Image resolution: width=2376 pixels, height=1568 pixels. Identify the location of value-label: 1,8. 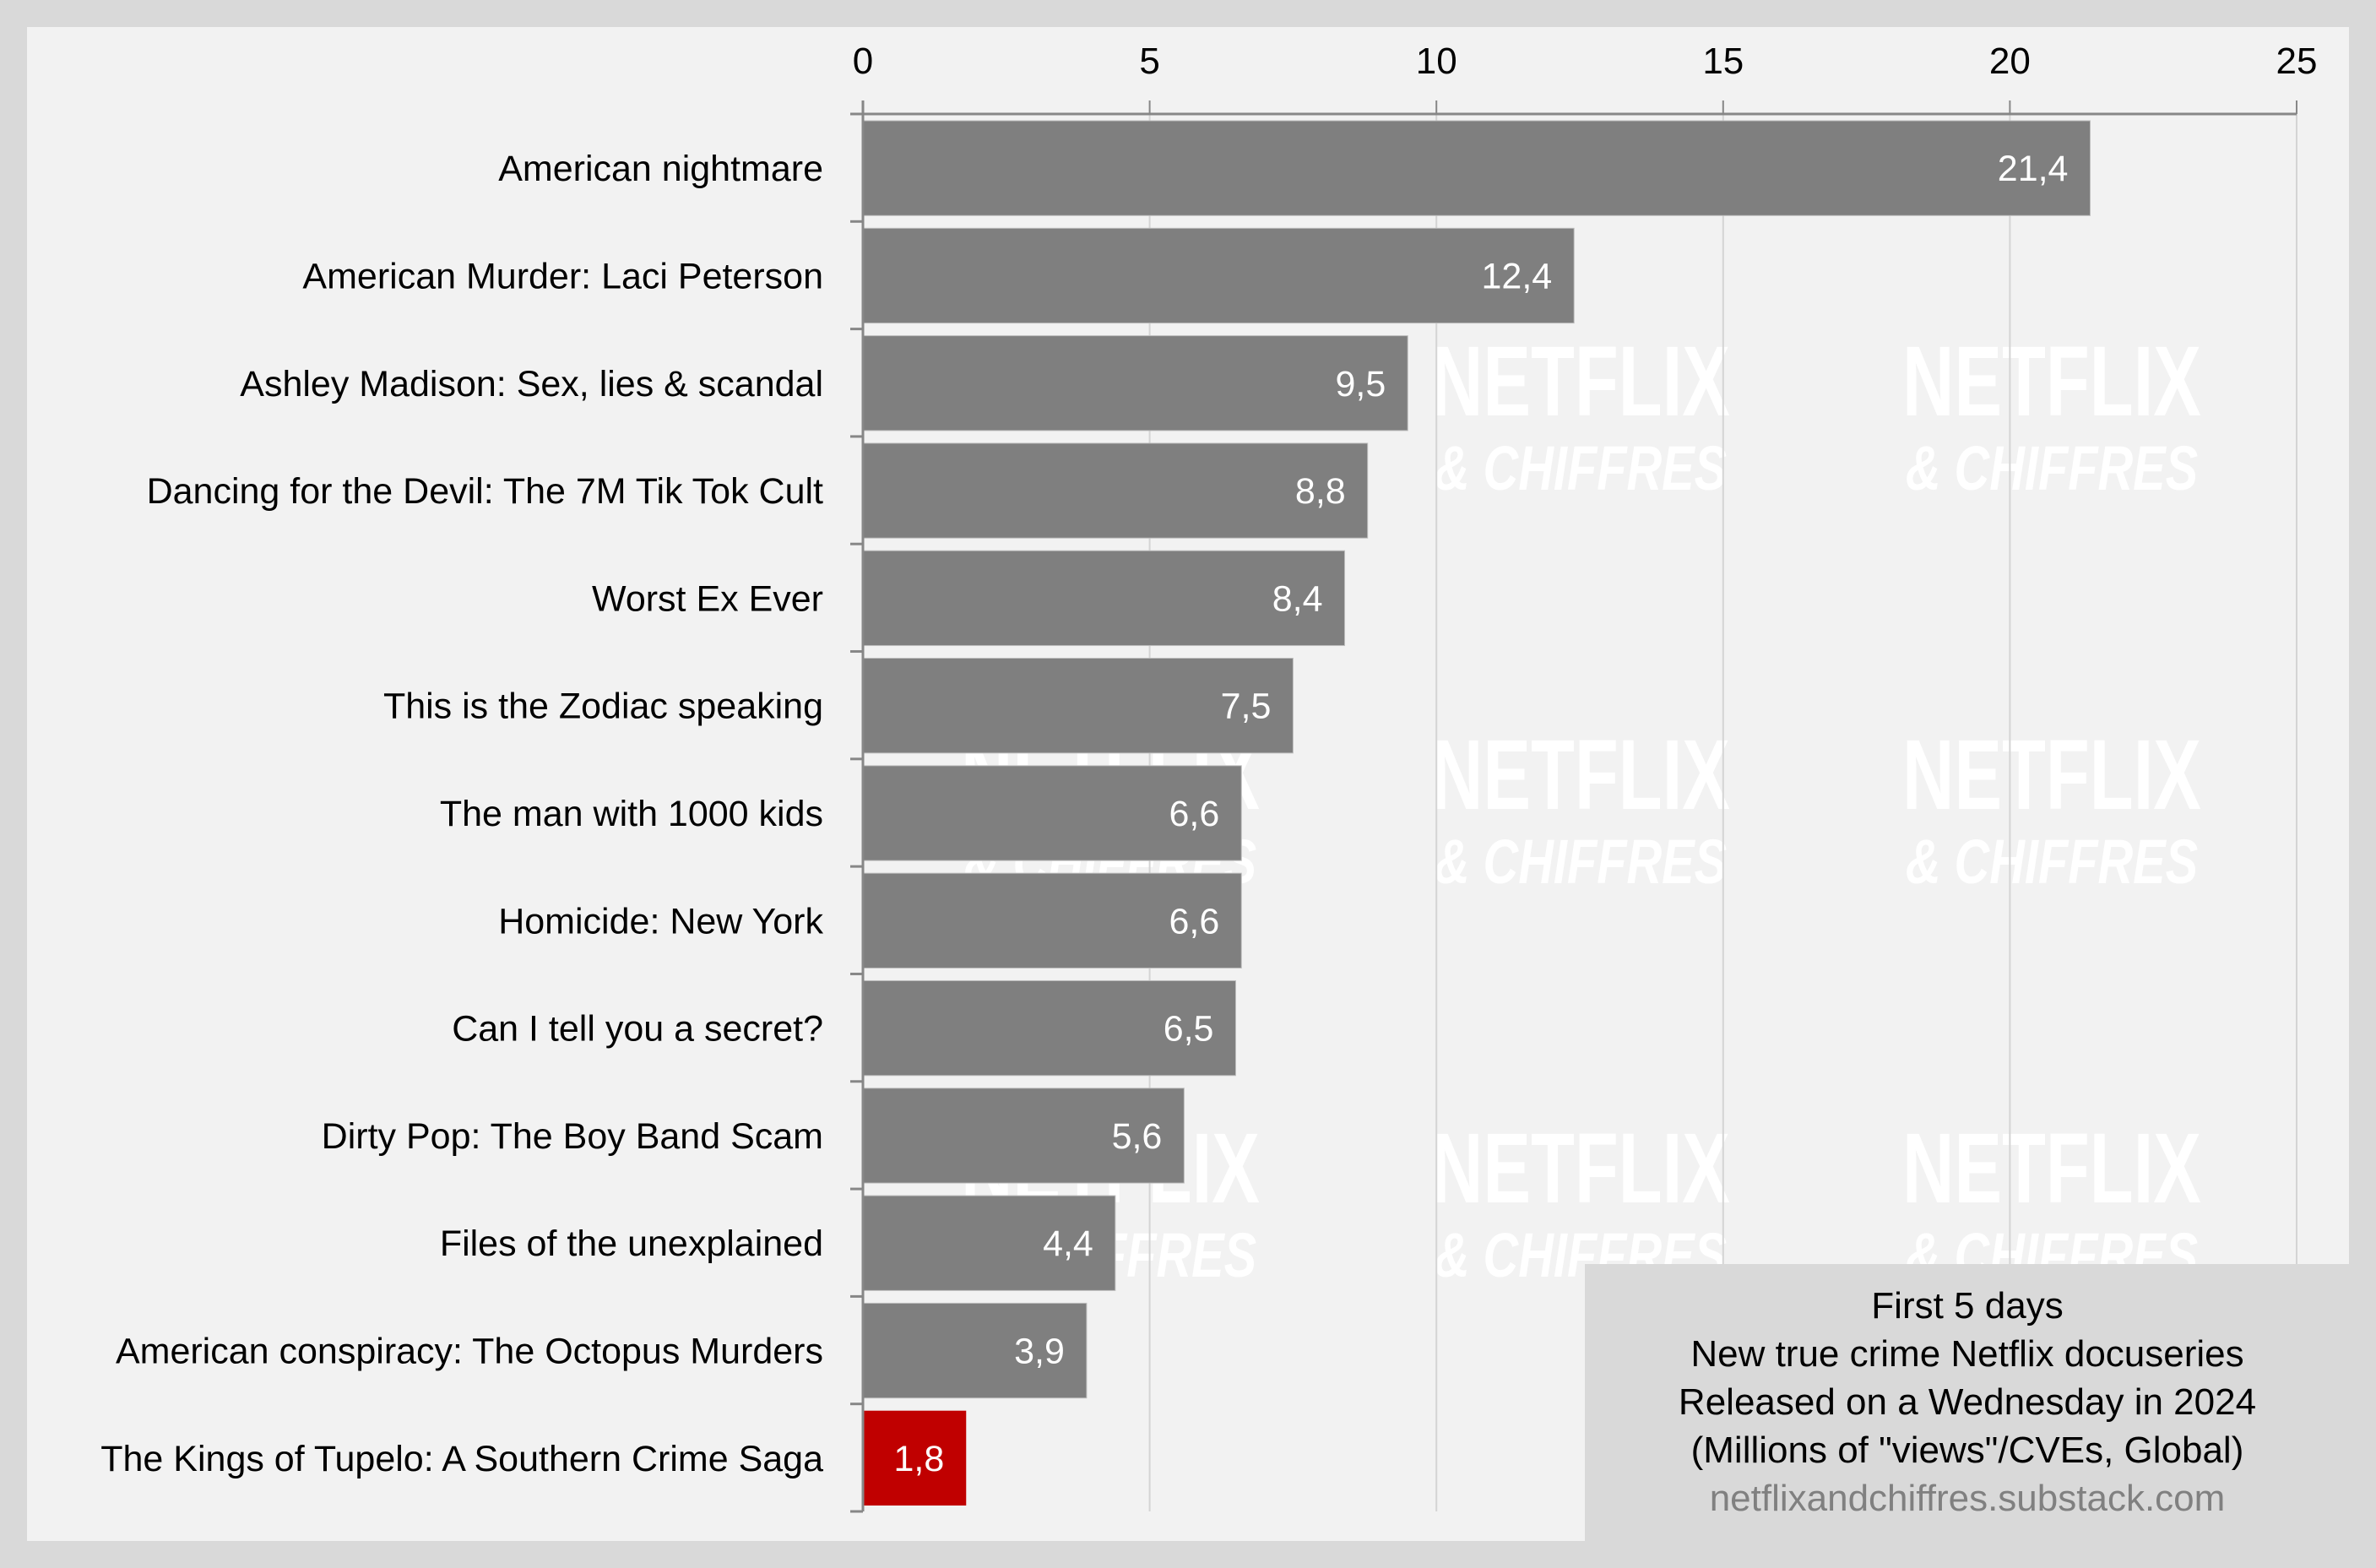
(918, 1459).